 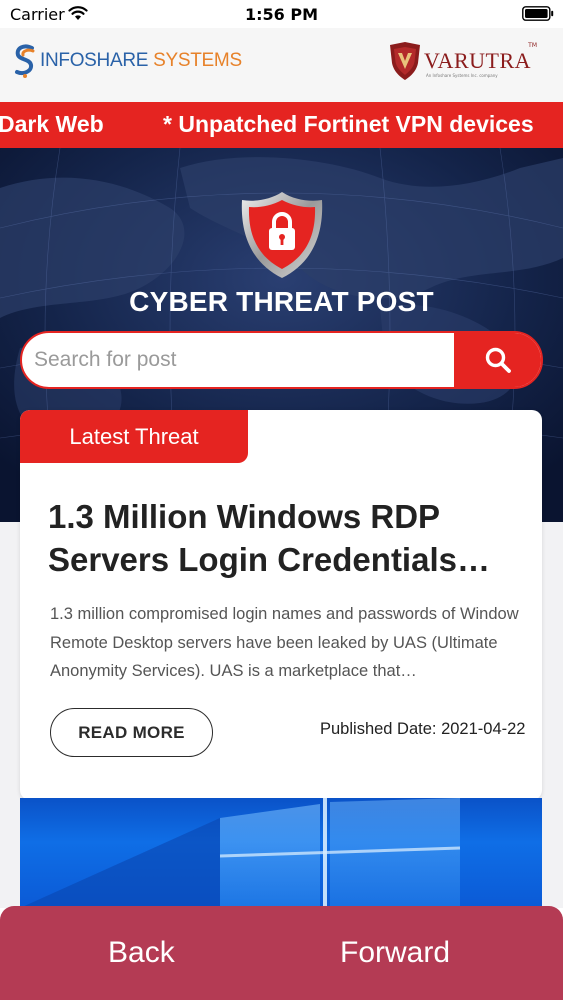 I want to click on infoshare-logo: INFOSHARE SYSTEMS, so click(x=127, y=61).